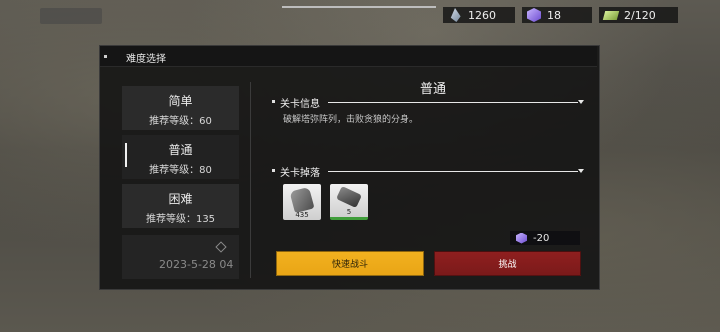 This screenshot has height=332, width=720. Describe the element at coordinates (180, 199) in the screenshot. I see `difficulty-name: 困难` at that location.